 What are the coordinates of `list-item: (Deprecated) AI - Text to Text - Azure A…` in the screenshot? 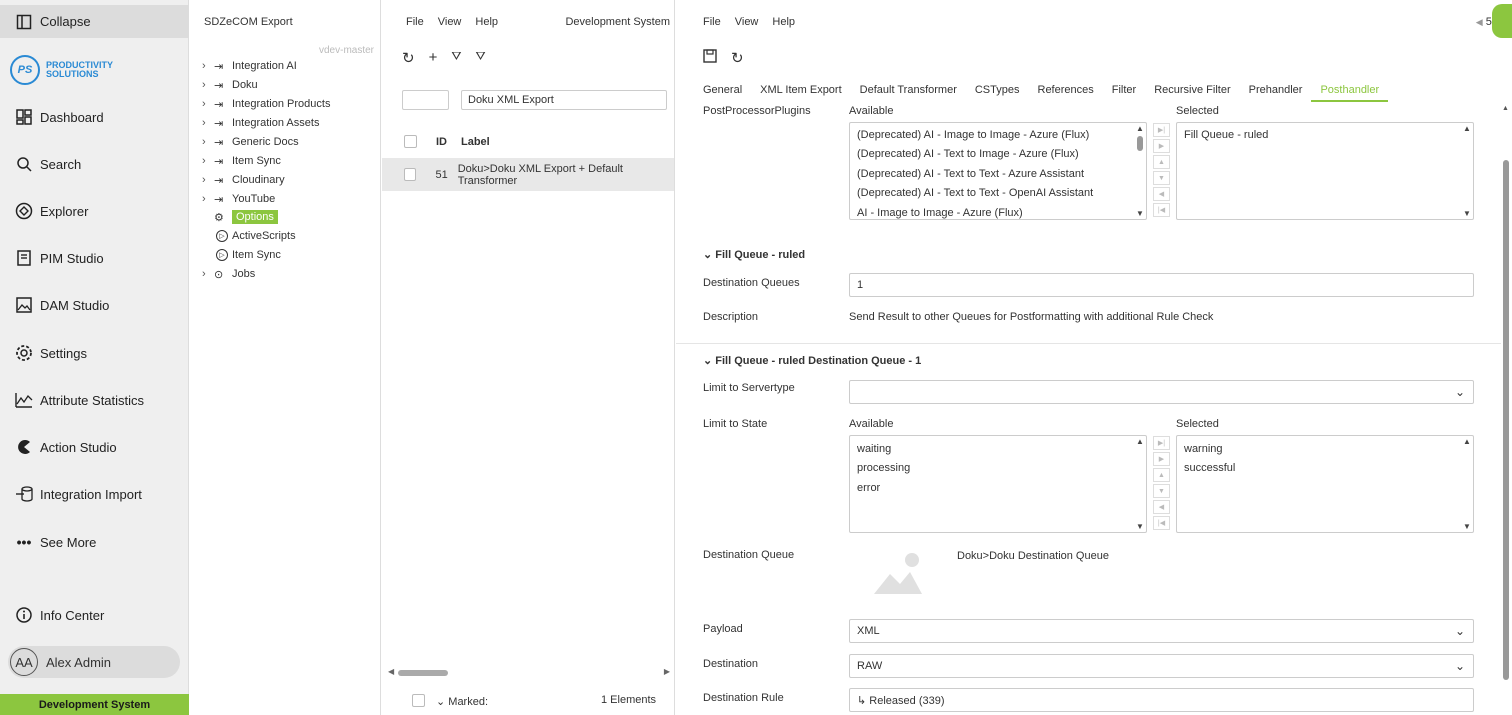 It's located at (998, 174).